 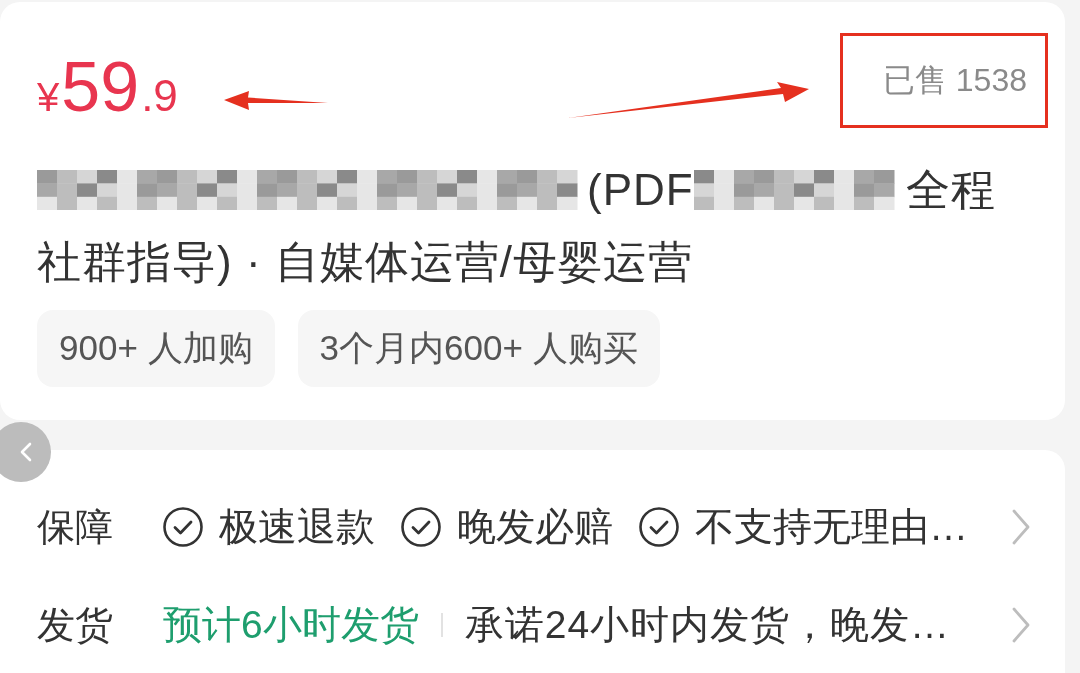 I want to click on guarantee-text: 晚发必赔, so click(x=535, y=527).